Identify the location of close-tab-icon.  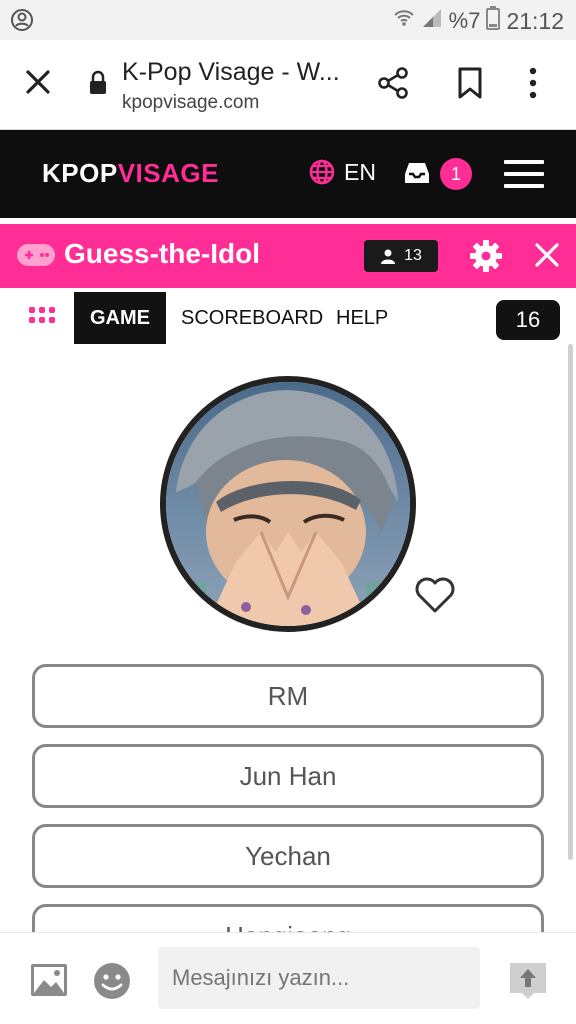
(38, 84).